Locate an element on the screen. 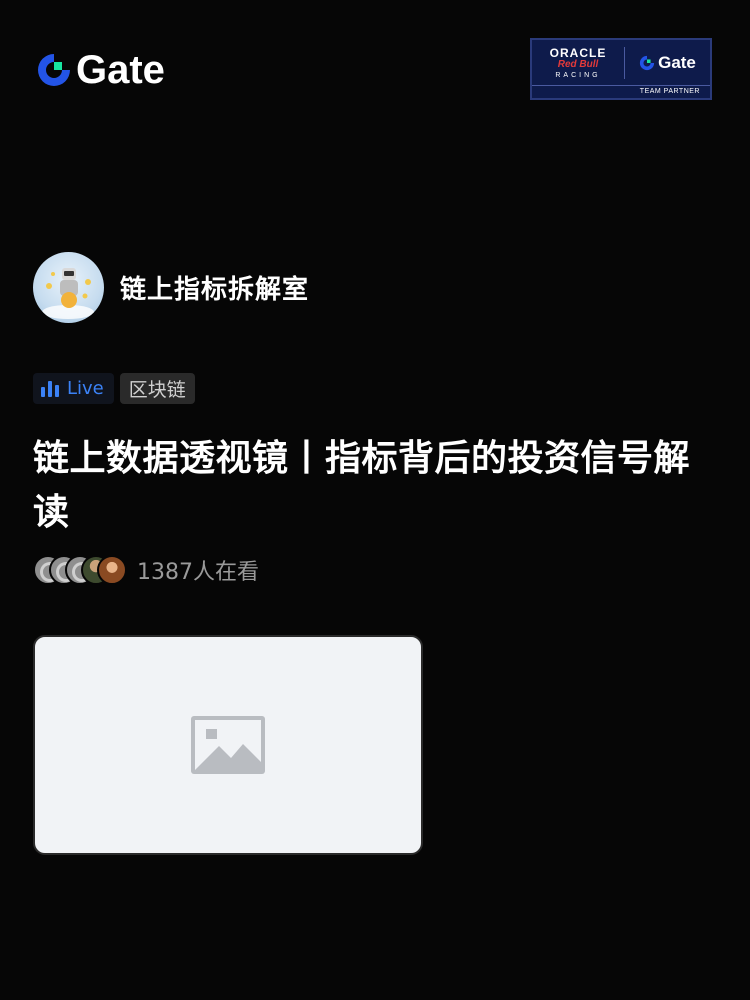 This screenshot has height=1000, width=750. gate-logo: Gate is located at coordinates (100, 70).